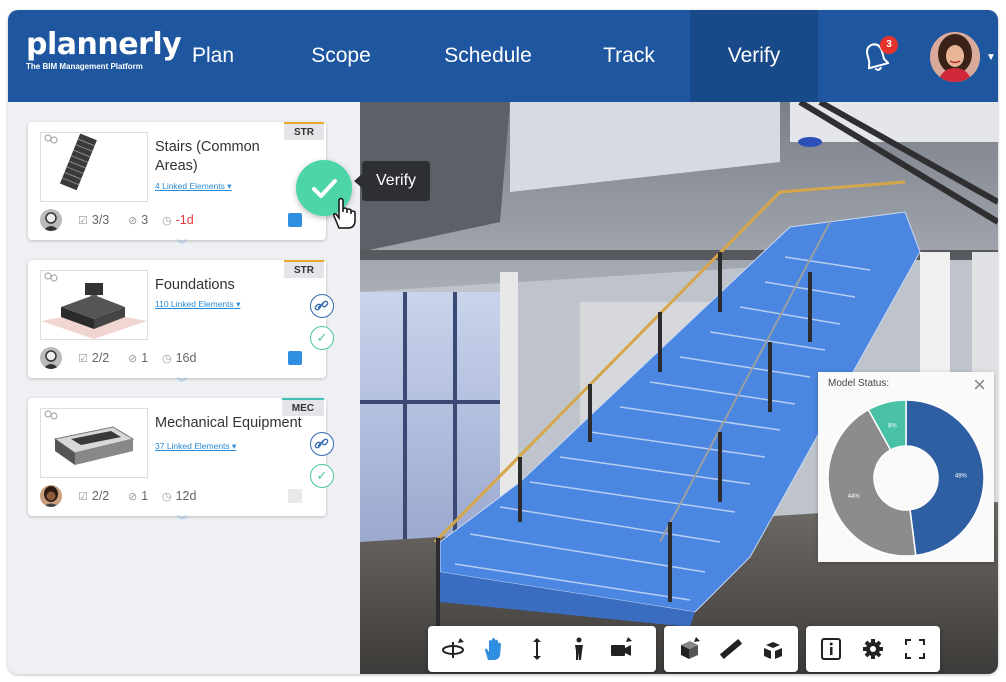 Image resolution: width=1006 pixels, height=682 pixels. What do you see at coordinates (689, 649) in the screenshot?
I see `section-box-icon` at bounding box center [689, 649].